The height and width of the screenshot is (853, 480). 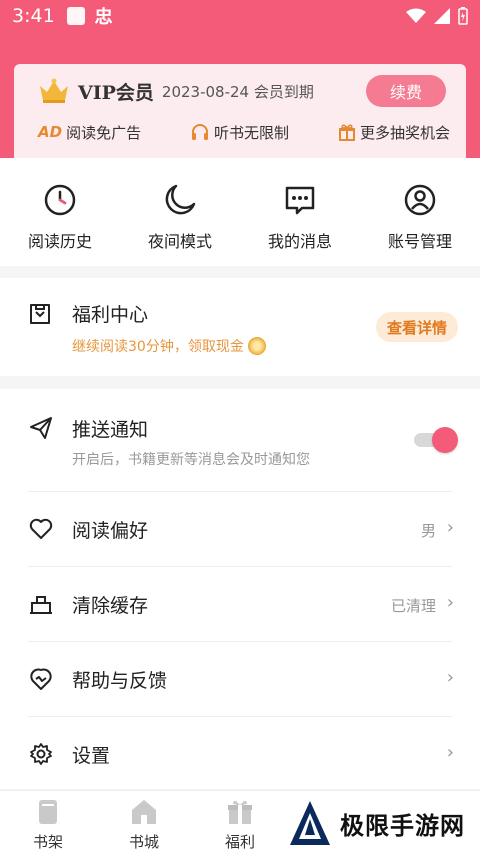 What do you see at coordinates (239, 842) in the screenshot?
I see `tab-label: 福利` at bounding box center [239, 842].